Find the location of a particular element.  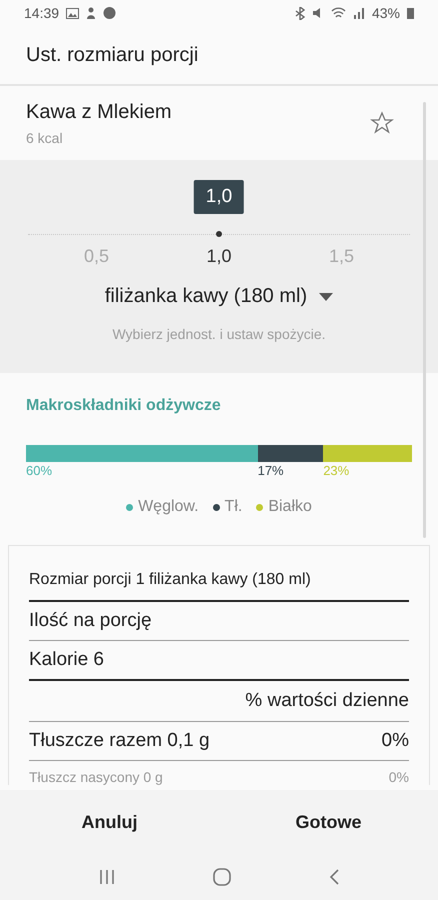

slider-thumb is located at coordinates (219, 234).